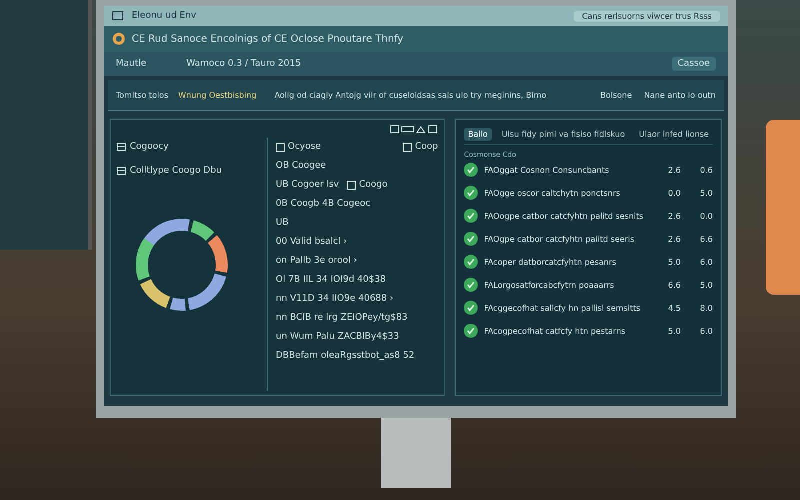  What do you see at coordinates (317, 261) in the screenshot?
I see `list-item: on Pallb 3e orool ›` at bounding box center [317, 261].